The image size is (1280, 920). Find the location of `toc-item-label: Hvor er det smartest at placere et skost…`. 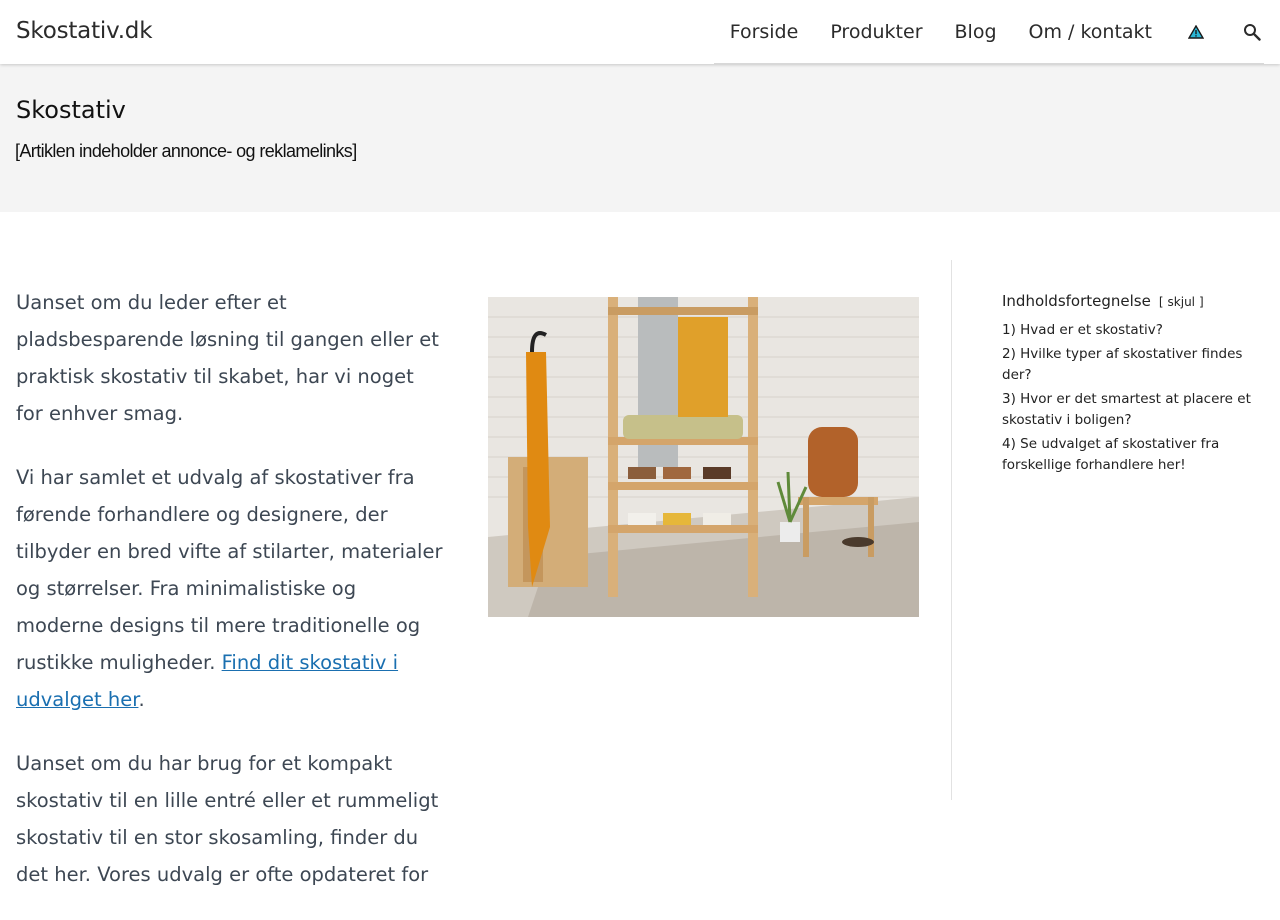

toc-item-label: Hvor er det smartest at placere et skost… is located at coordinates (1126, 409).